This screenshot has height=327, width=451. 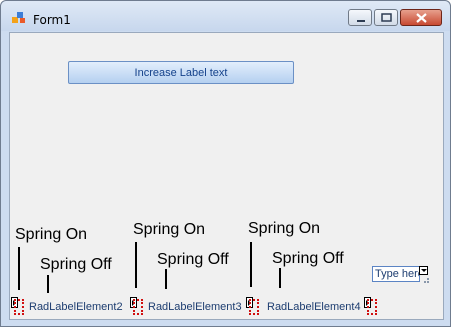 I want to click on caption-buttons, so click(x=395, y=17).